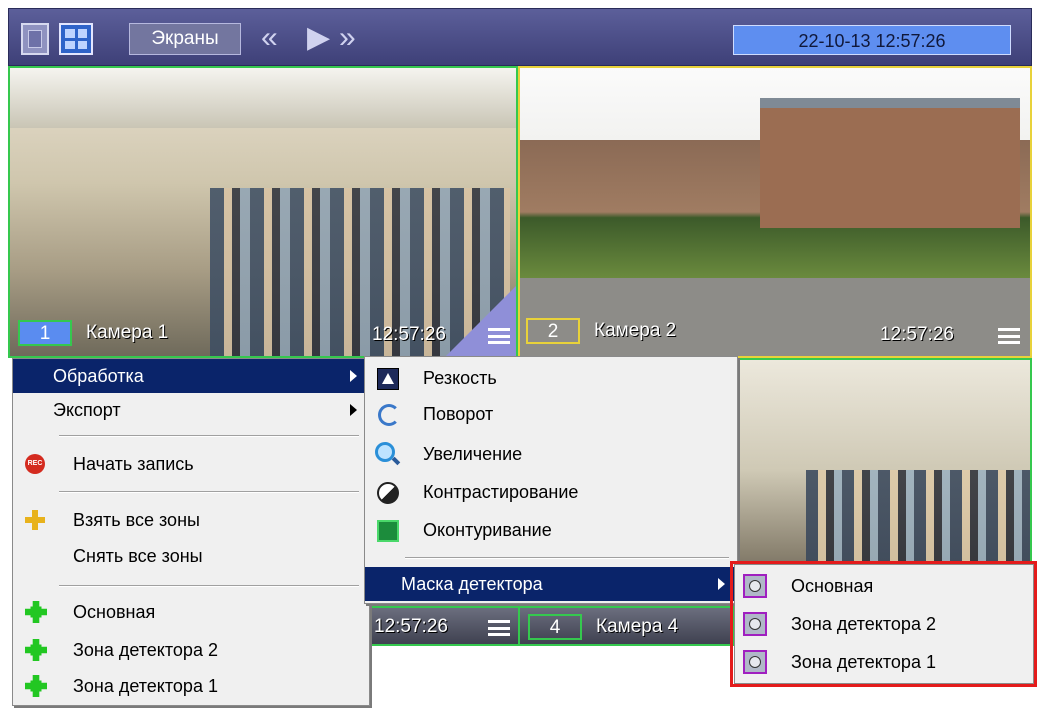 This screenshot has height=711, width=1037. I want to click on menu-item-take-all-zones: Взять все зоны, so click(191, 520).